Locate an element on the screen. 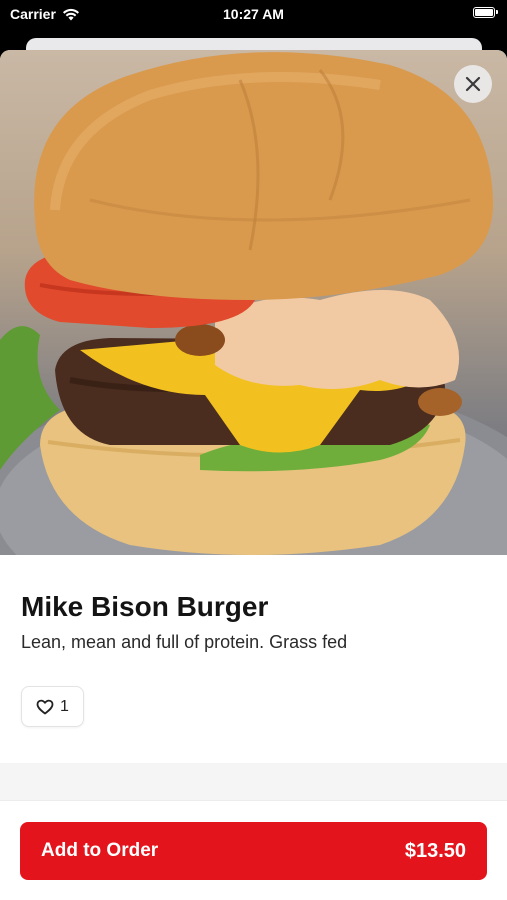  close-button is located at coordinates (473, 84).